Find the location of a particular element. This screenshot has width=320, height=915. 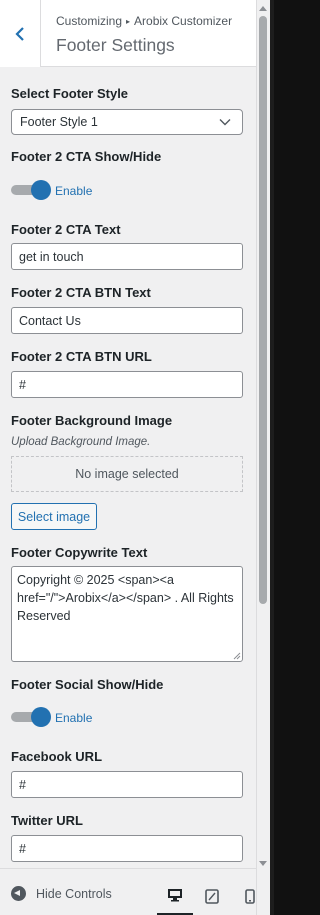

cta-toggle-switch is located at coordinates (31, 190).